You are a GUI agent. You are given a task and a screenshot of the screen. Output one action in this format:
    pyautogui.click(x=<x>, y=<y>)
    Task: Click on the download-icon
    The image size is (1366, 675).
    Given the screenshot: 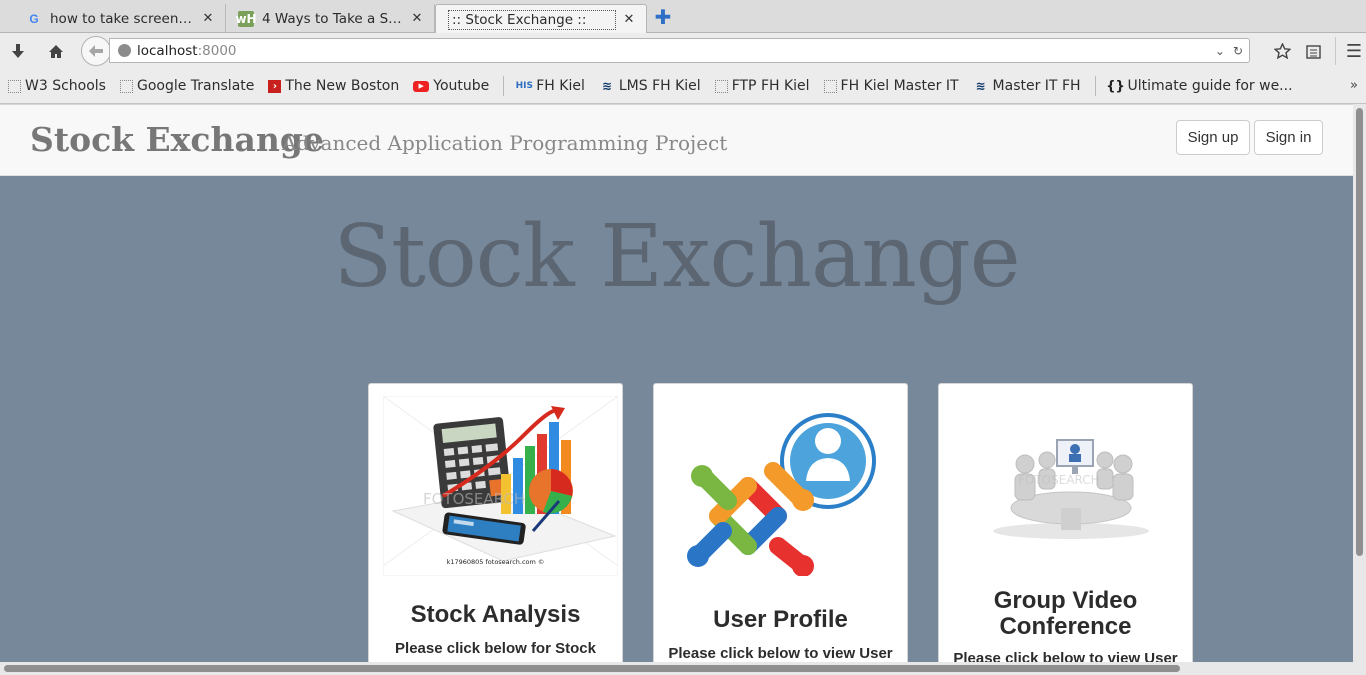 What is the action you would take?
    pyautogui.click(x=18, y=51)
    